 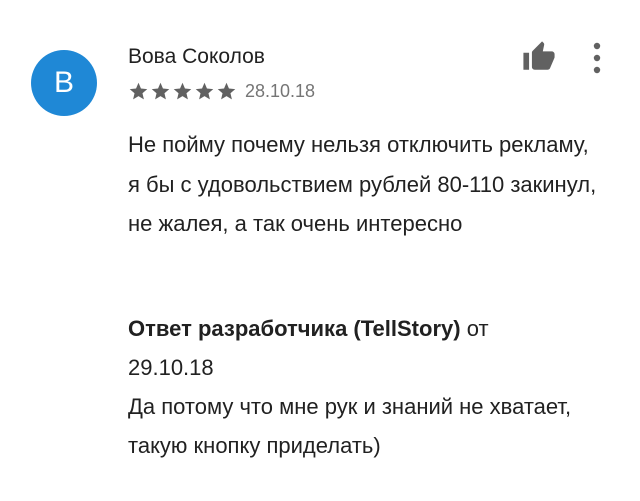 I want to click on reply-date: 29.10.18, so click(x=171, y=367).